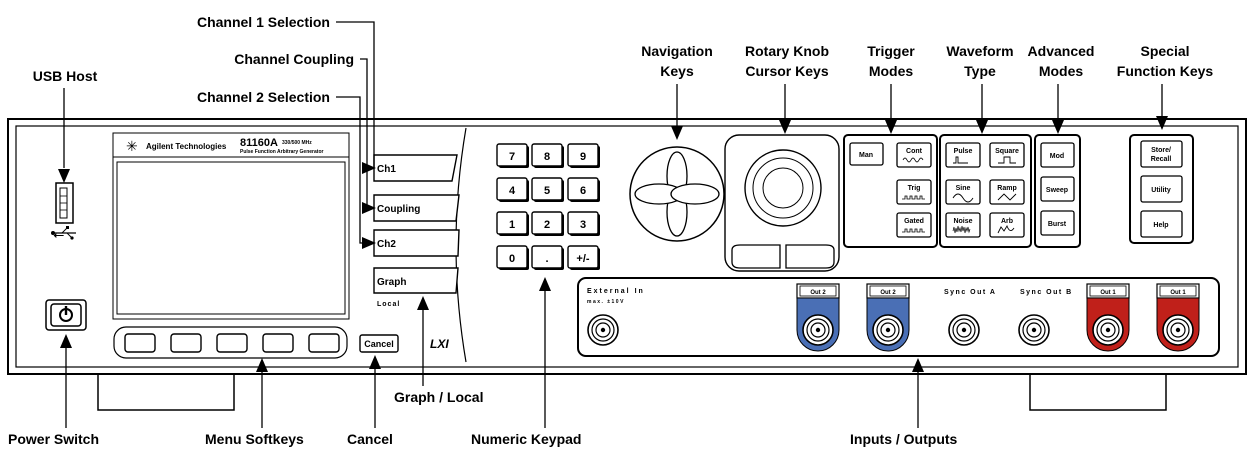 This screenshot has height=456, width=1252. I want to click on brand-name: Agilent Technologies, so click(186, 146).